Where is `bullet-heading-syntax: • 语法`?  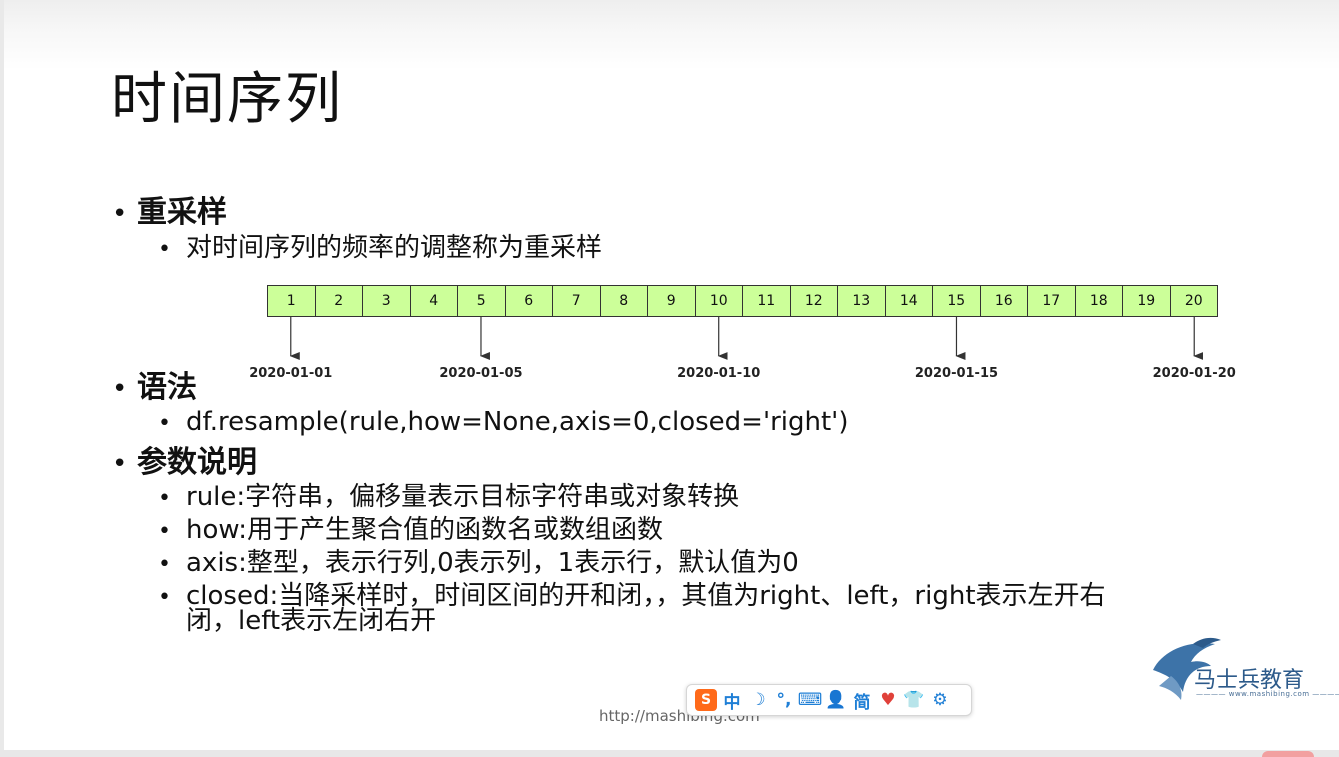 bullet-heading-syntax: • 语法 is located at coordinates (154, 387).